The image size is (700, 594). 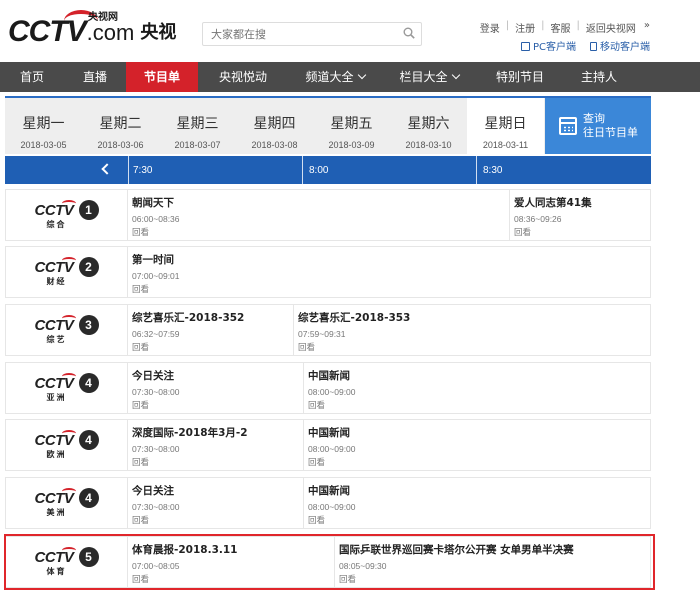 I want to click on program-time: 07:59~09:31, so click(x=322, y=334).